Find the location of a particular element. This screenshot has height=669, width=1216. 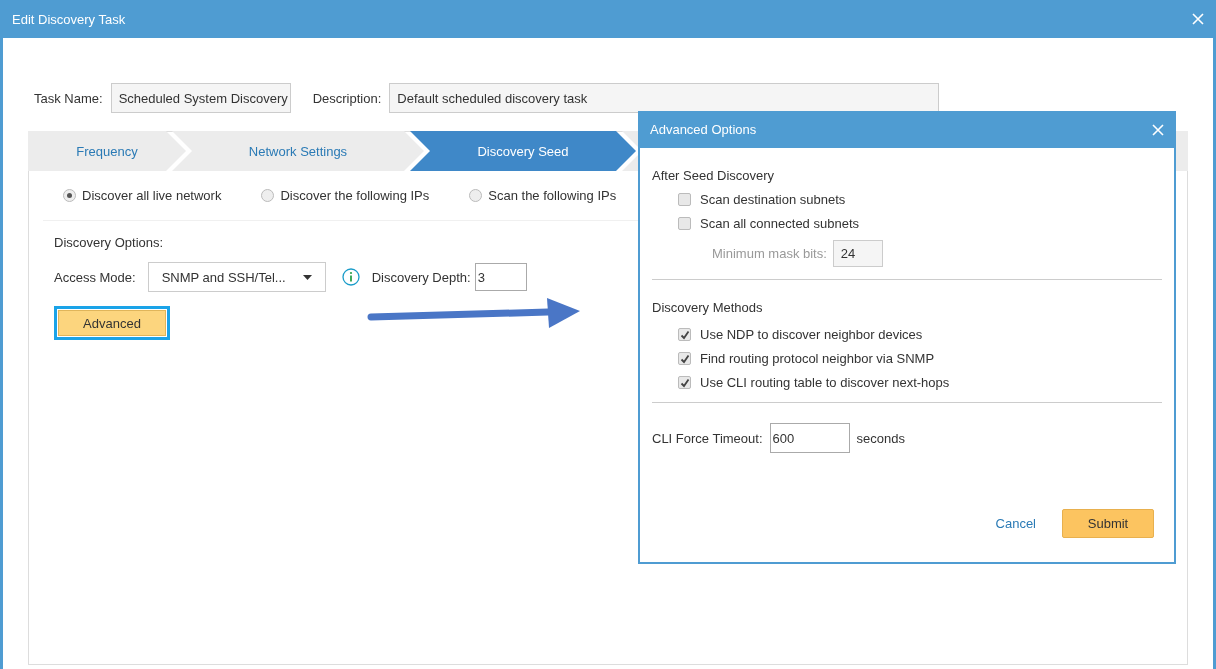

caret-icon is located at coordinates (307, 277).